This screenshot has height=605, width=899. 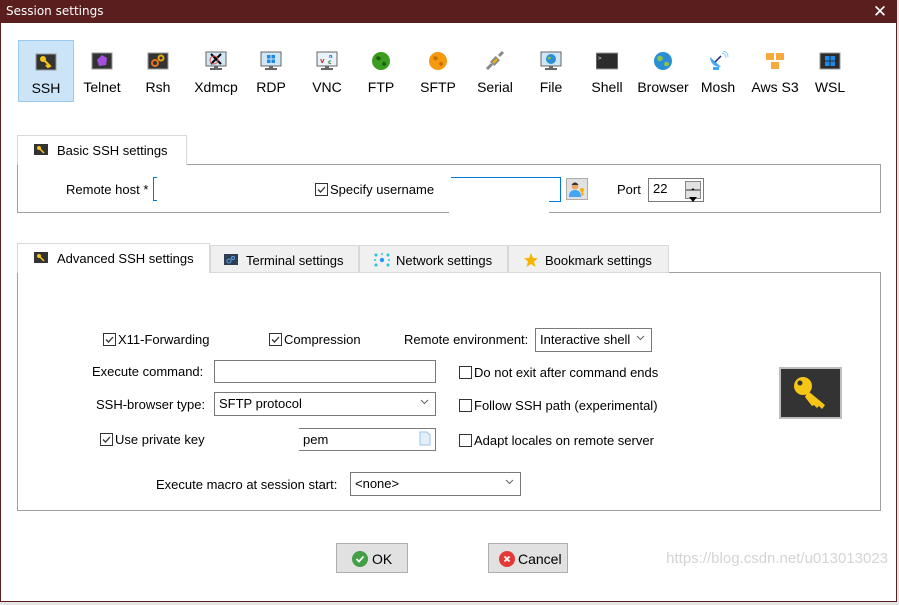 I want to click on tab-label: Terminal settings, so click(x=295, y=260).